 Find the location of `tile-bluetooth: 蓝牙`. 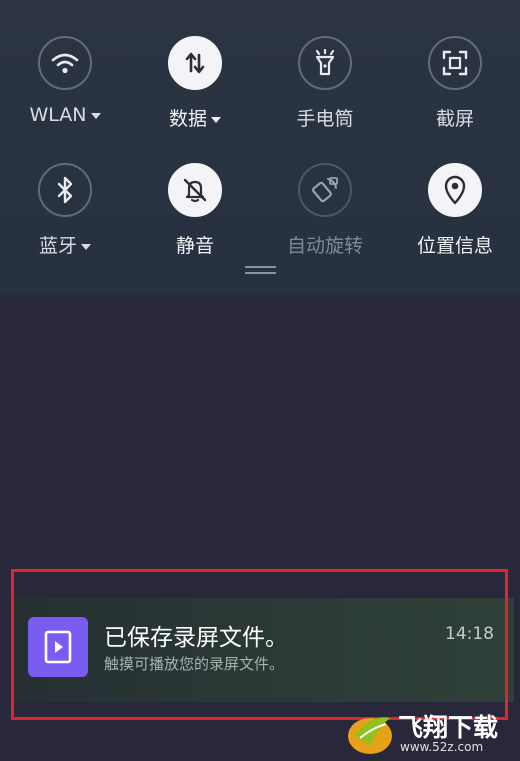

tile-bluetooth: 蓝牙 is located at coordinates (65, 210).